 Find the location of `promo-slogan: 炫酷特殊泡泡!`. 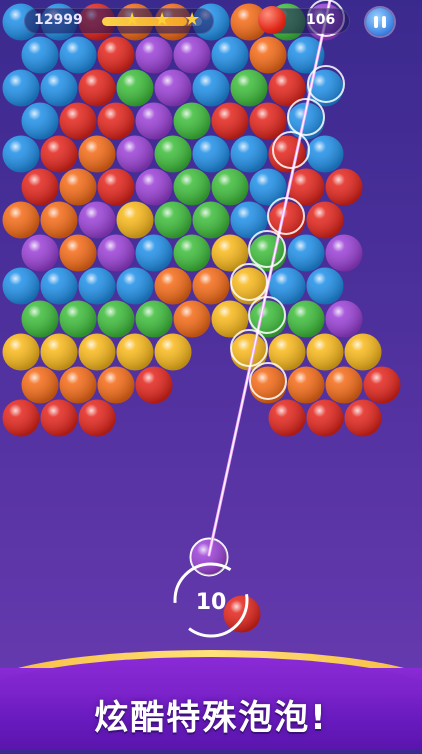

promo-slogan: 炫酷特殊泡泡! is located at coordinates (211, 718).